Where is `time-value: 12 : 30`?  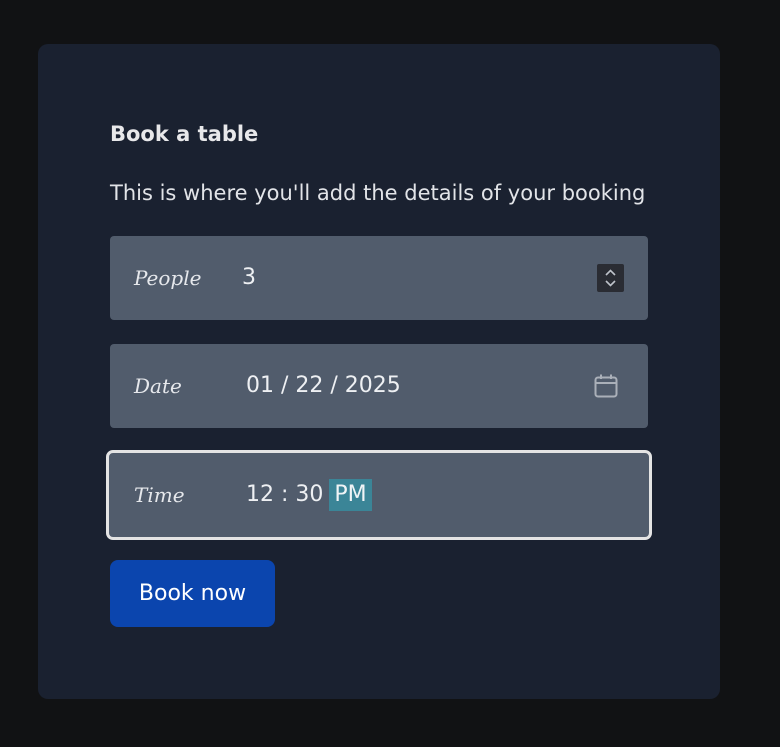 time-value: 12 : 30 is located at coordinates (284, 494).